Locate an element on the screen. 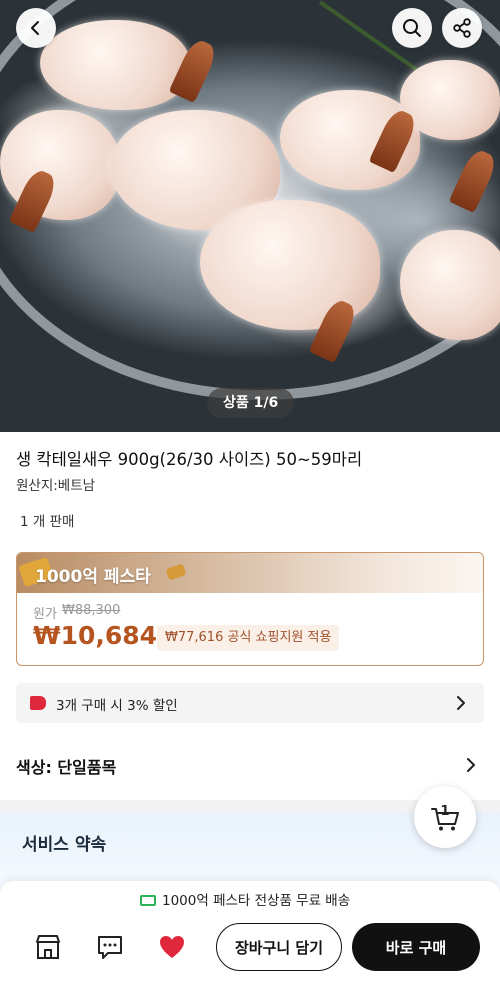 This screenshot has height=986, width=500. store-button is located at coordinates (48, 947).